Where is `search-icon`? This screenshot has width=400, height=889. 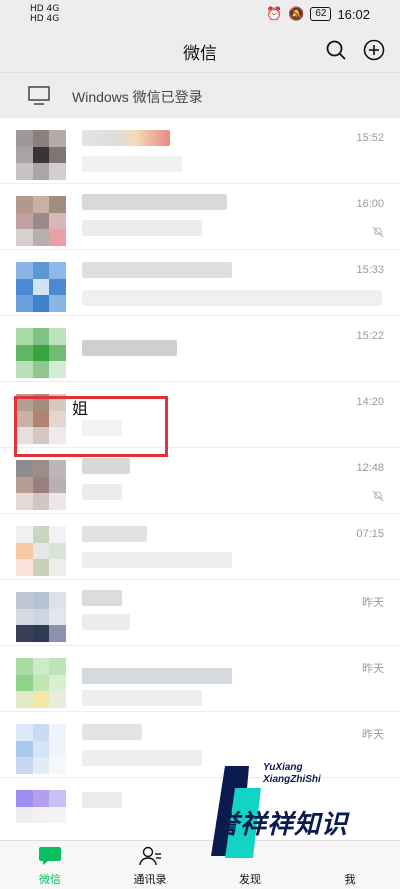 search-icon is located at coordinates (336, 50).